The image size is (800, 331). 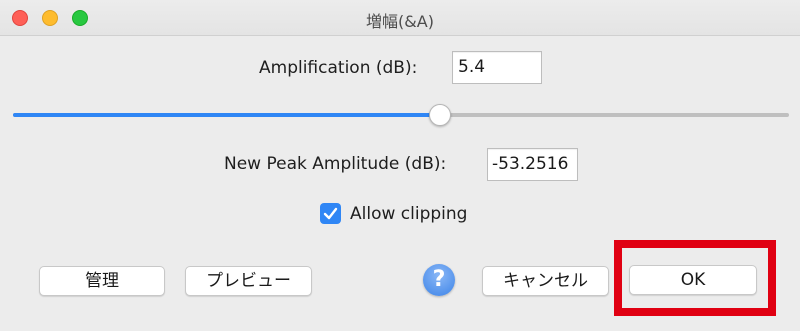 I want to click on title-bar: 増幅(&A), so click(x=400, y=18).